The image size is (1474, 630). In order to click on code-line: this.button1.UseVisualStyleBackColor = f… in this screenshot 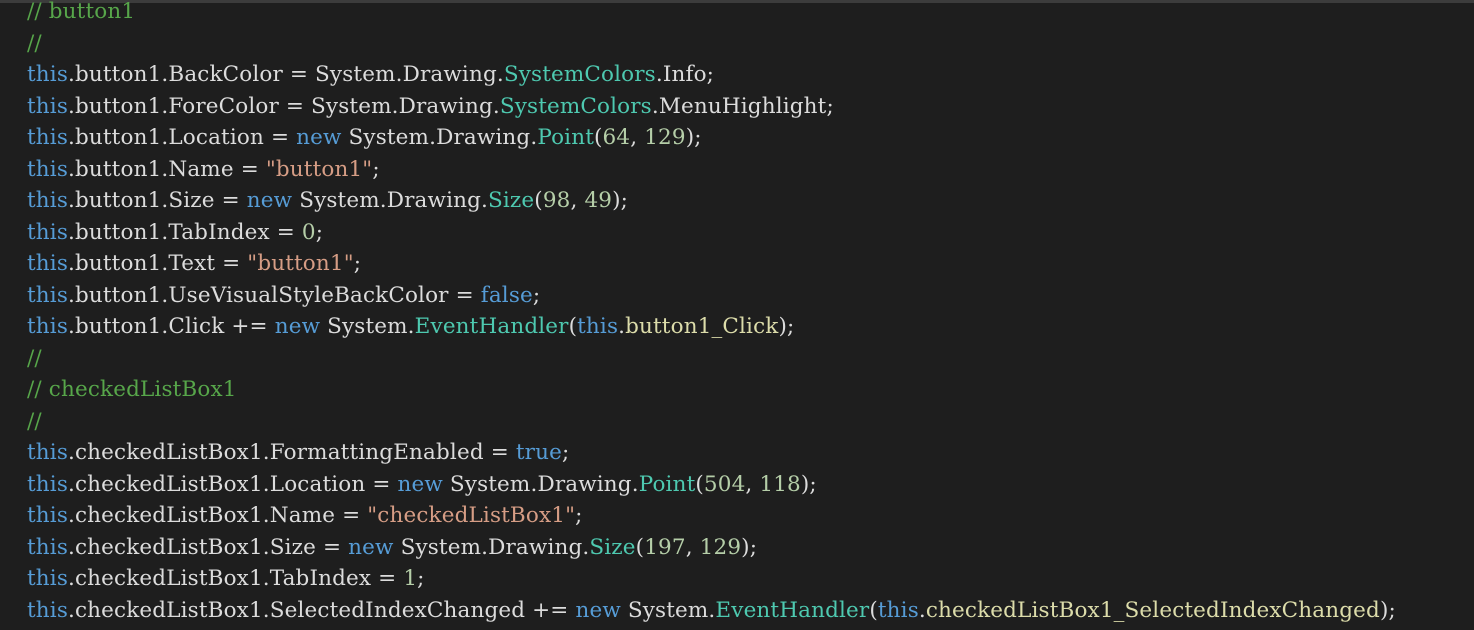, I will do `click(283, 295)`.